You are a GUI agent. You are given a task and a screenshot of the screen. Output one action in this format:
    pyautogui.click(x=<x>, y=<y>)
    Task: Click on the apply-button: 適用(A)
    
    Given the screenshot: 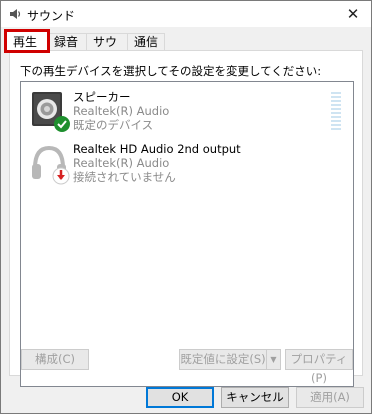 What is the action you would take?
    pyautogui.click(x=330, y=397)
    